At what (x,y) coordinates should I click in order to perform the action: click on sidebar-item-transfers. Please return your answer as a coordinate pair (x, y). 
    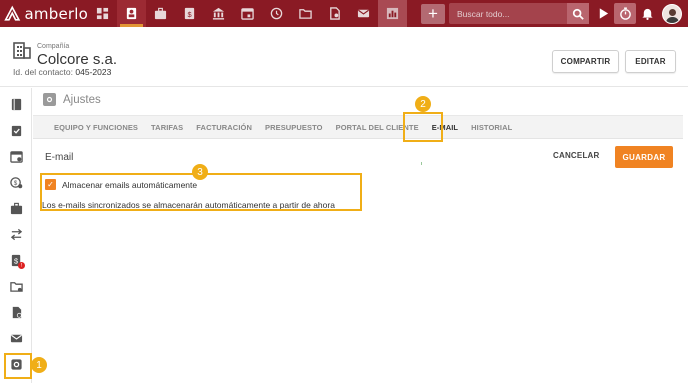
    Looking at the image, I should click on (16, 234).